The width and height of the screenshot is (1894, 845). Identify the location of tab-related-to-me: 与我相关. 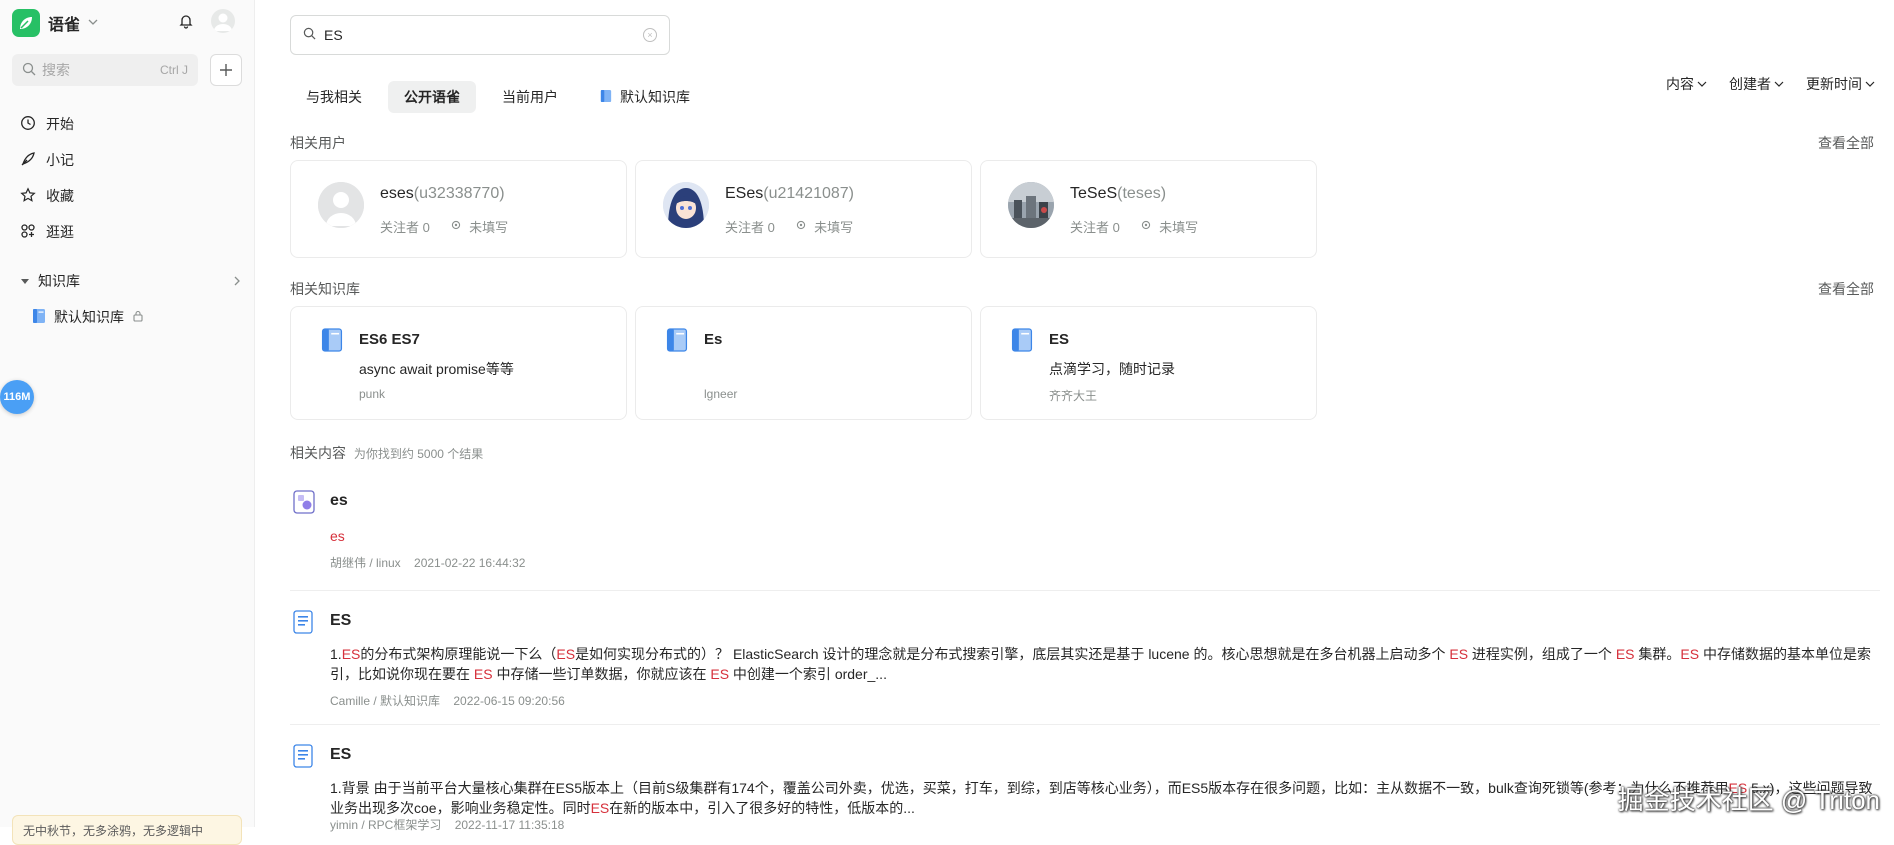
(334, 97).